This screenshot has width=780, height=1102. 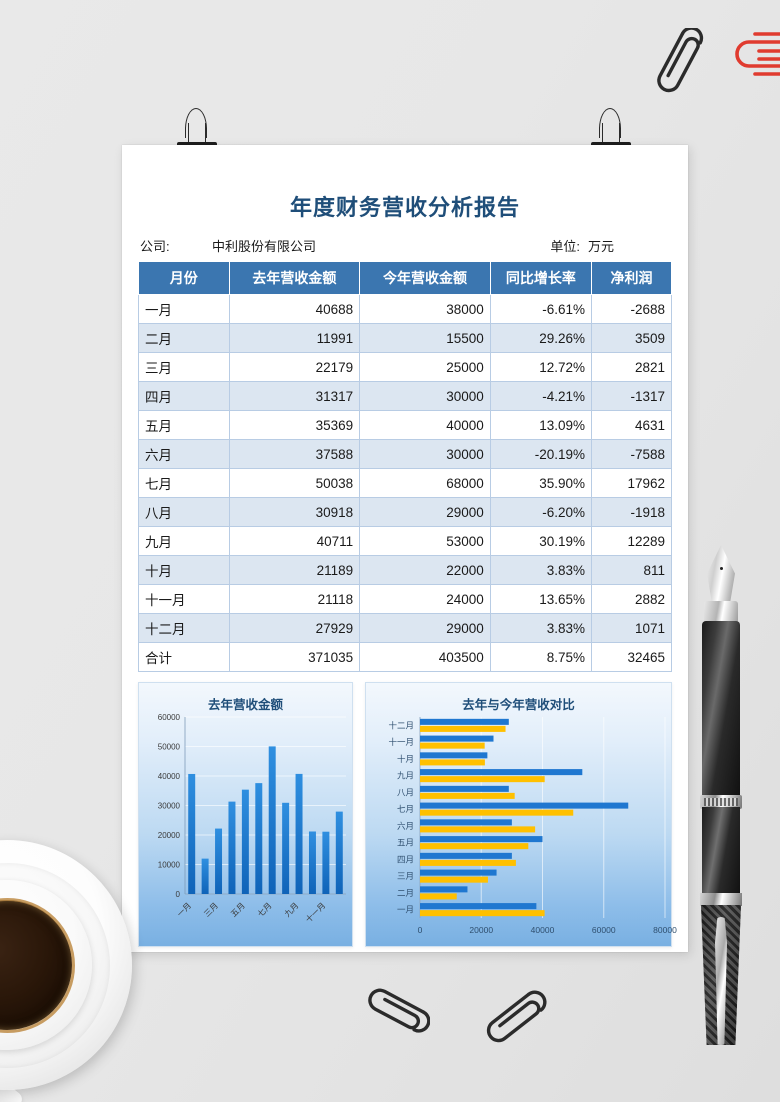 I want to click on cell-last-year: 31317, so click(x=294, y=396).